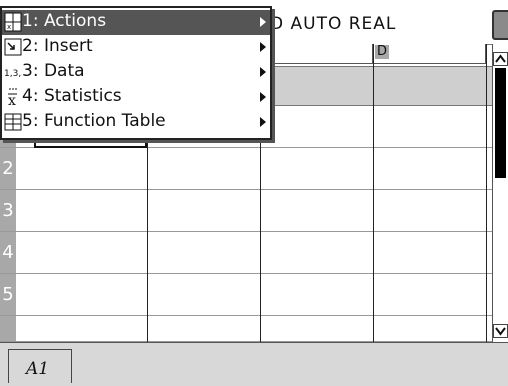  I want to click on chevron-up-icon, so click(500, 58).